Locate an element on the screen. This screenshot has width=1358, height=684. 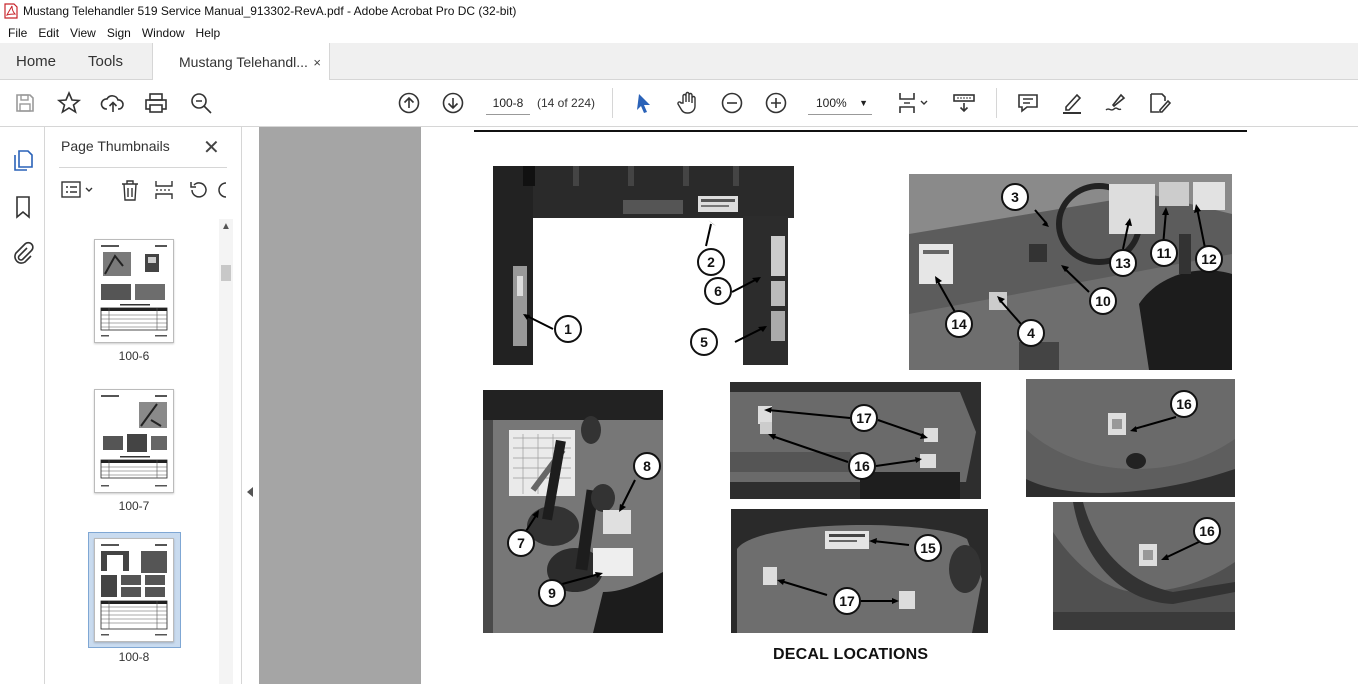
photo-boom-side: 17 16 is located at coordinates (855, 440).